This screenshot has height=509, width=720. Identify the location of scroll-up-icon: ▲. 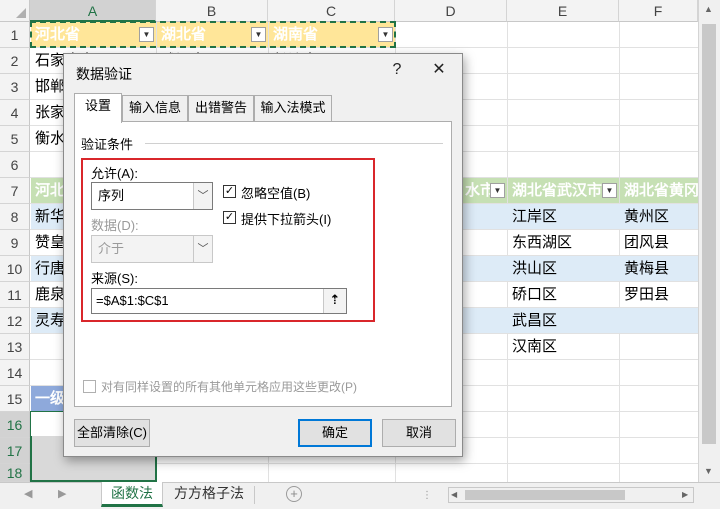
(708, 9).